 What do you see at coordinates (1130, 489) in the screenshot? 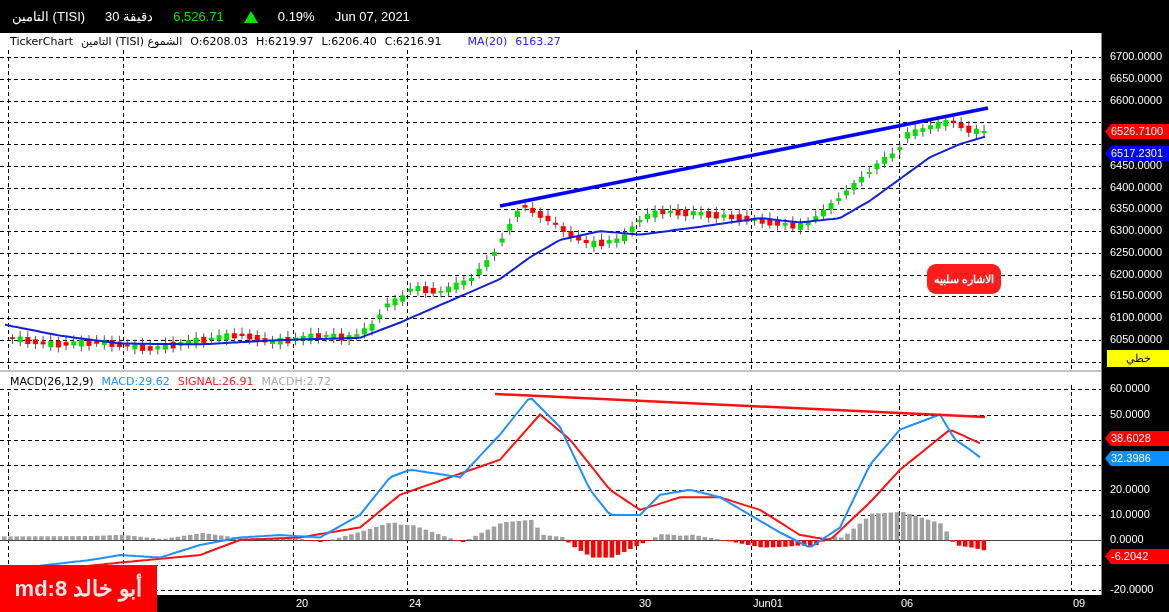
I see `macd-axis-label: 20.0000` at bounding box center [1130, 489].